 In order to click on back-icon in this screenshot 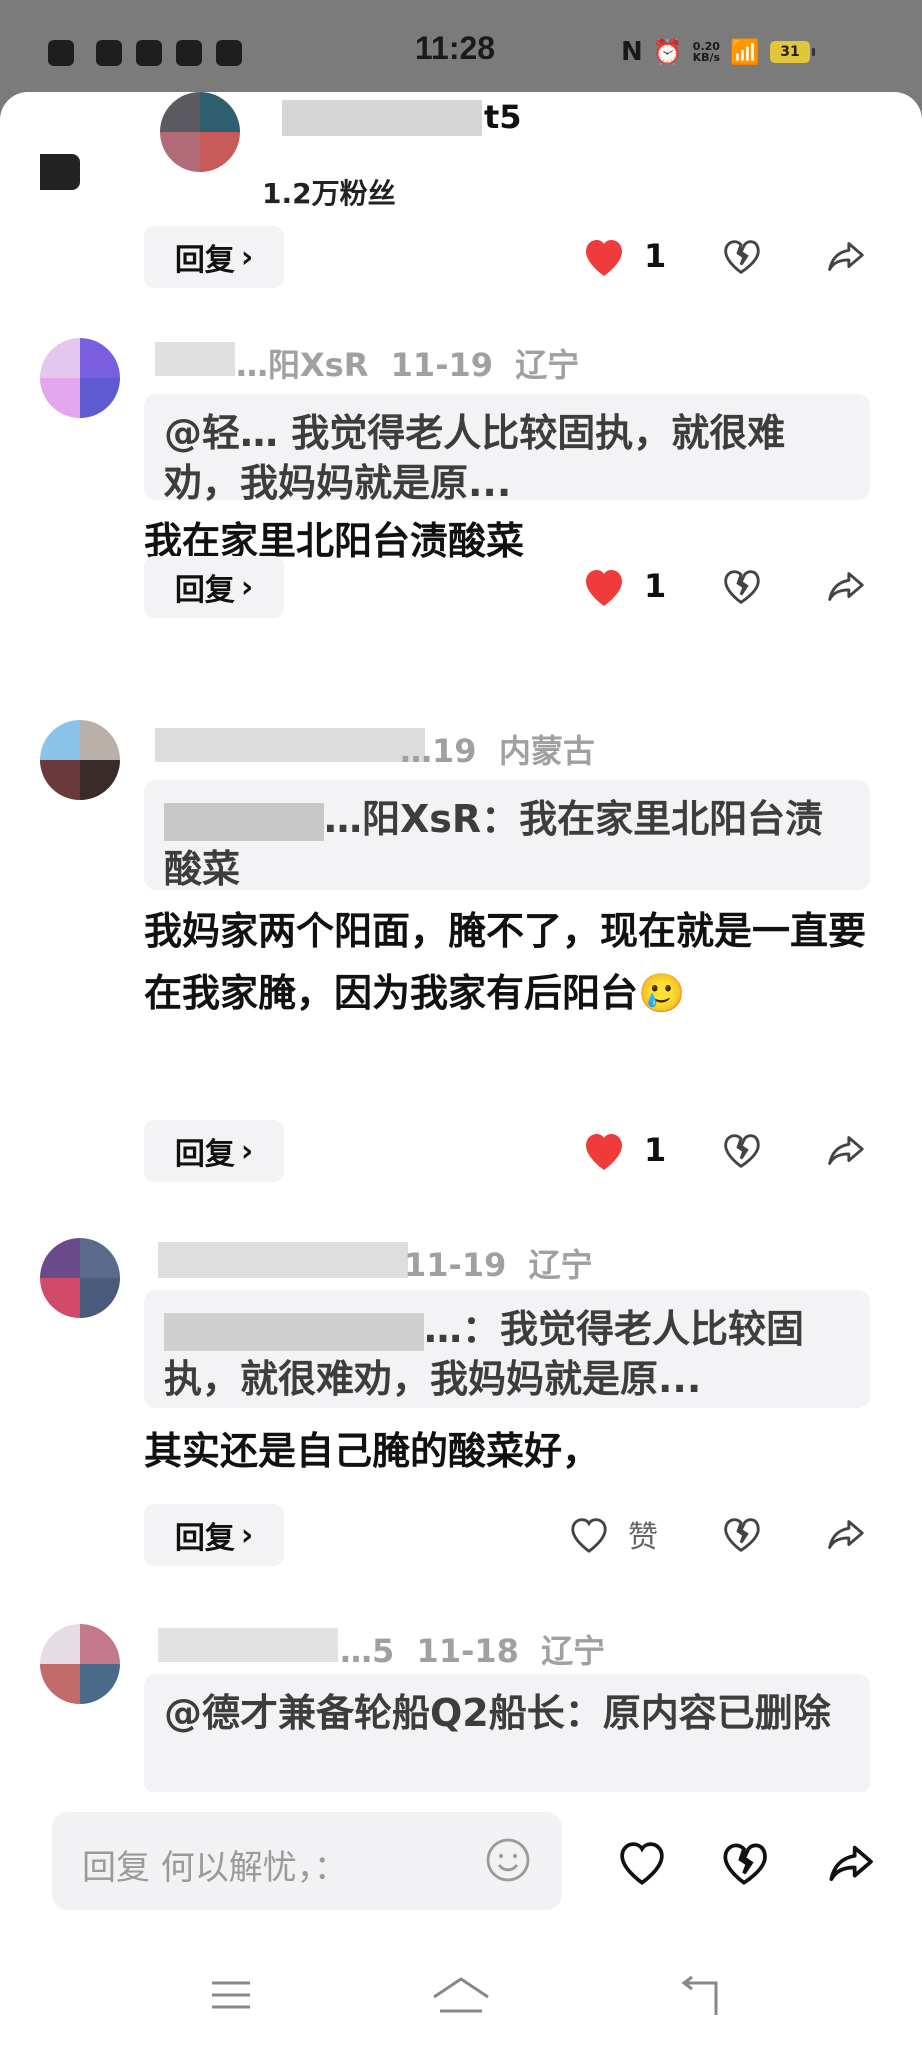, I will do `click(701, 1997)`.